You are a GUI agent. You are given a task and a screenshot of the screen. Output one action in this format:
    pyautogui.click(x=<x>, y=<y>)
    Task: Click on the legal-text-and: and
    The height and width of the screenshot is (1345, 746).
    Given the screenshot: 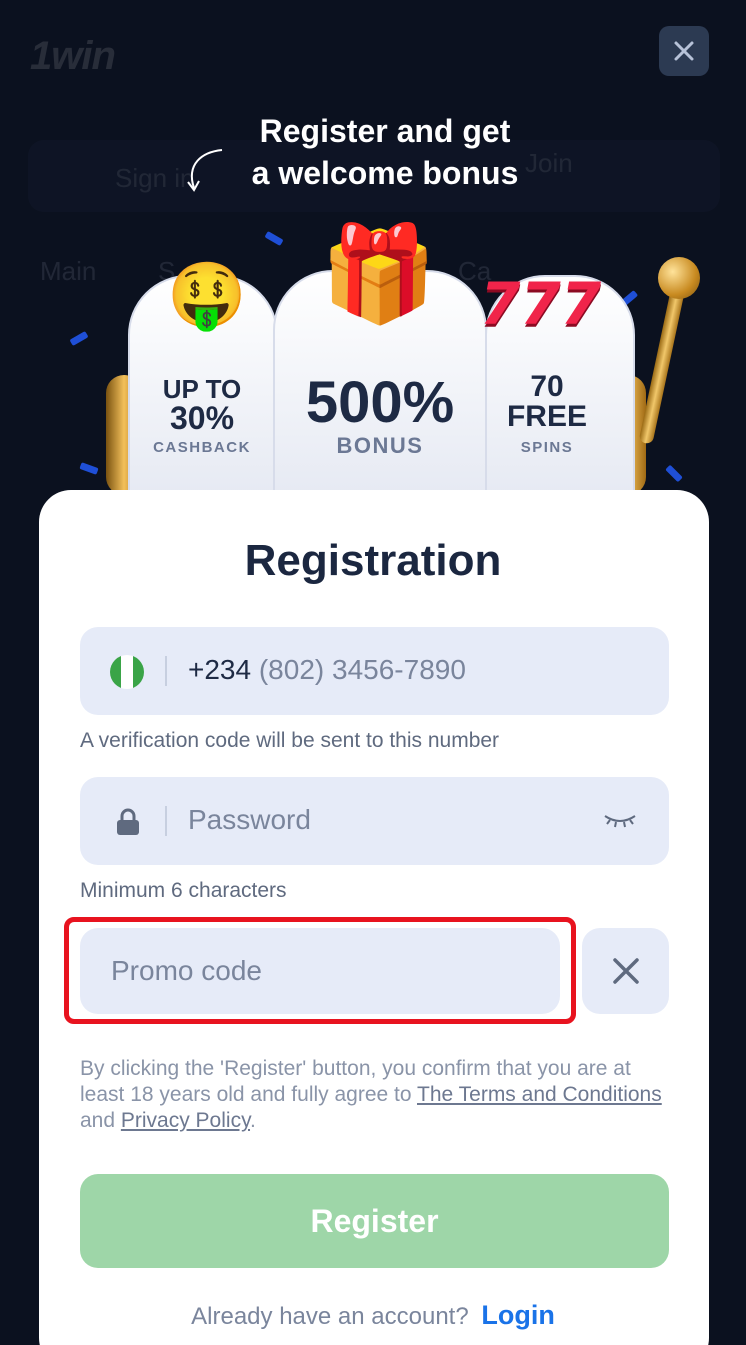 What is the action you would take?
    pyautogui.click(x=100, y=1120)
    